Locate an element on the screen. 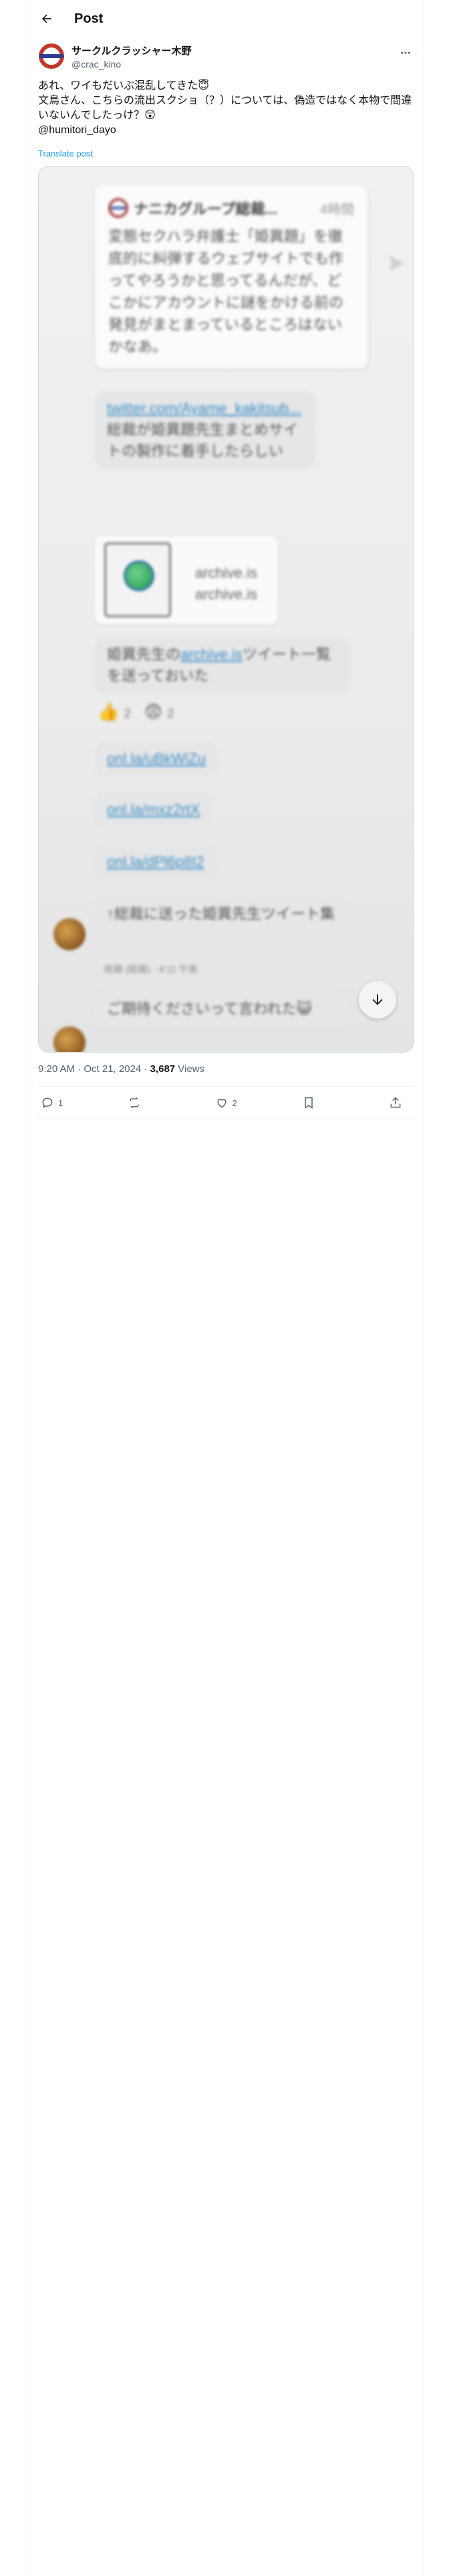  message-bubble: onl.la/mxz2rtX is located at coordinates (153, 810).